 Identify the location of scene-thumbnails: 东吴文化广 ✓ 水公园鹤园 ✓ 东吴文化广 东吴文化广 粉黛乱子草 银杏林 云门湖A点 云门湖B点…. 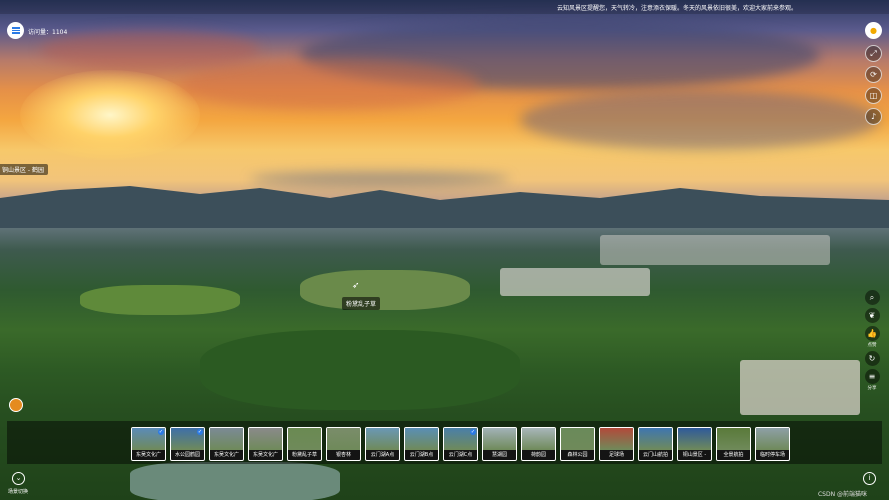
(460, 444).